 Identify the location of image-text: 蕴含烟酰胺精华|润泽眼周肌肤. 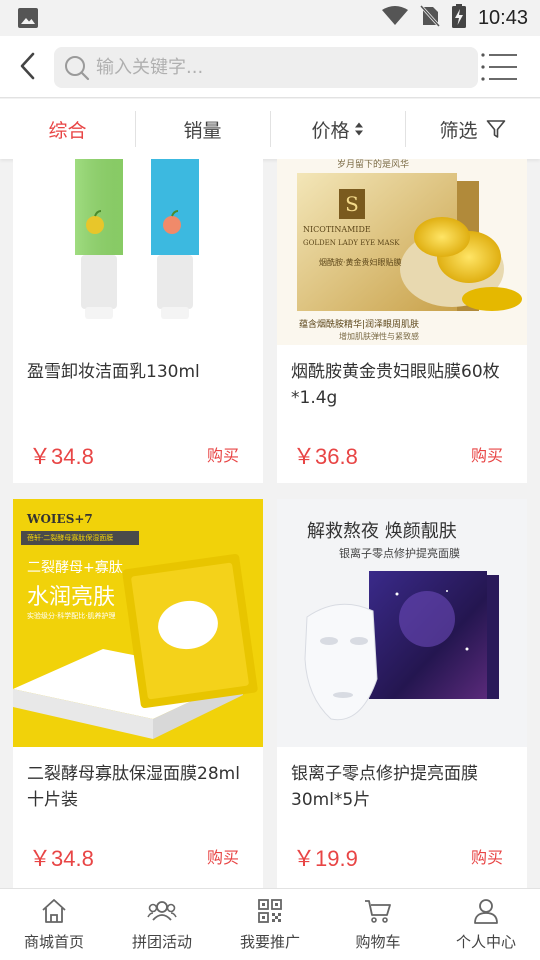
(359, 325).